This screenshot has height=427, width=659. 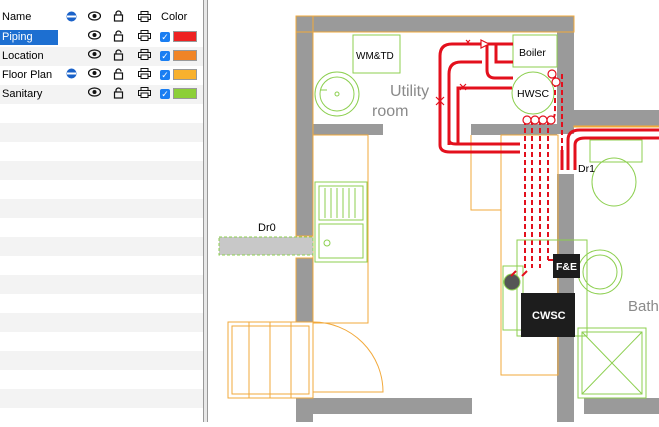 I want to click on layers-header: Name Color, so click(x=101, y=15).